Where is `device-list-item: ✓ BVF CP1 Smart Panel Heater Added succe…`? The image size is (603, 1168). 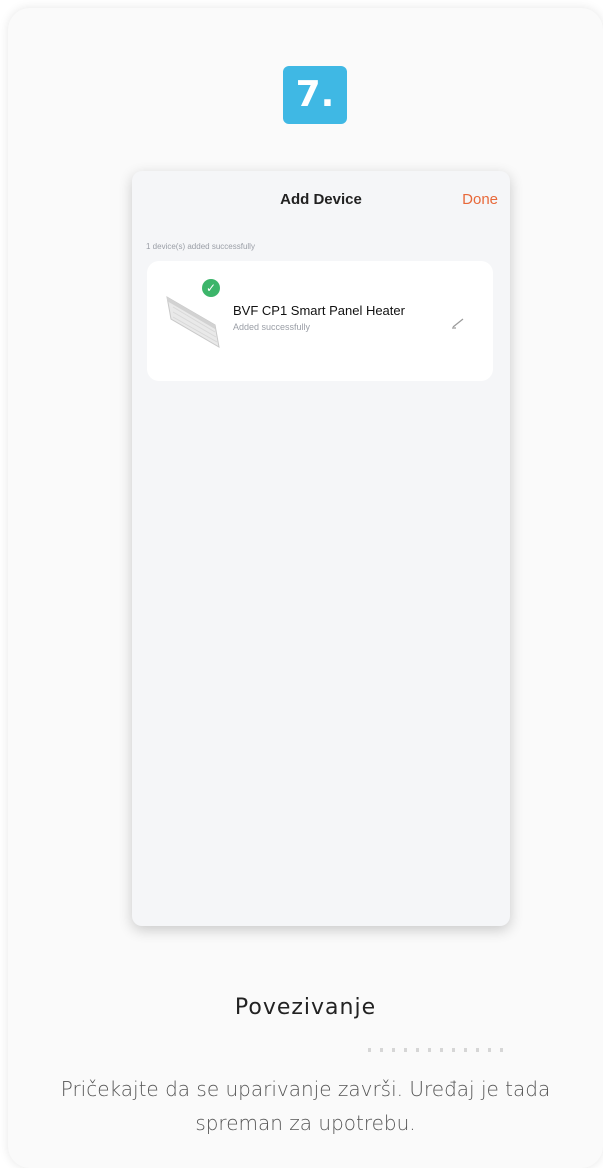
device-list-item: ✓ BVF CP1 Smart Panel Heater Added succe… is located at coordinates (320, 321).